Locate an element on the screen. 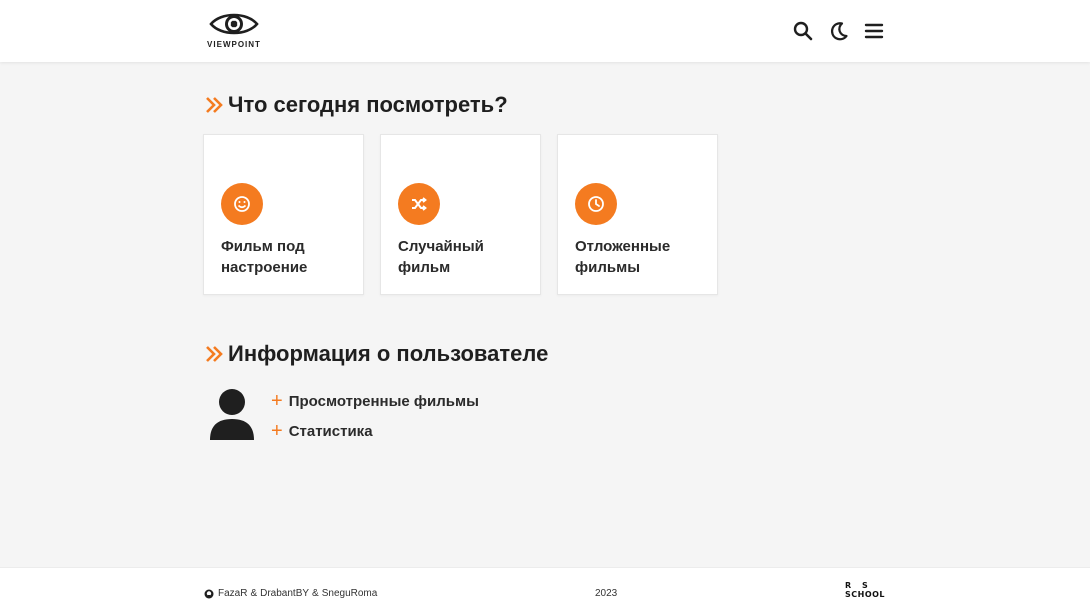 This screenshot has width=1090, height=613. eye-logo-icon is located at coordinates (234, 24).